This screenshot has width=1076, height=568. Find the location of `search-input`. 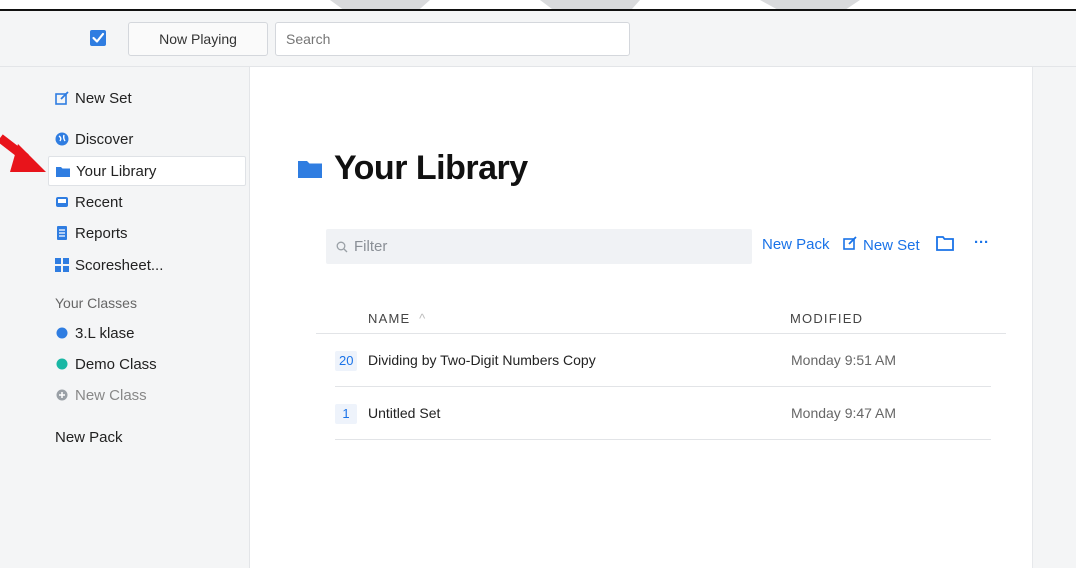

search-input is located at coordinates (452, 39).